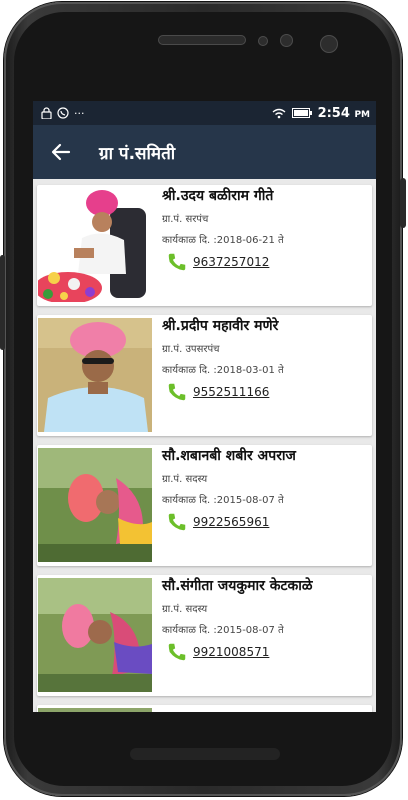 This screenshot has height=800, width=408. What do you see at coordinates (204, 152) in the screenshot?
I see `app-bar: ग्रा पं.समिती` at bounding box center [204, 152].